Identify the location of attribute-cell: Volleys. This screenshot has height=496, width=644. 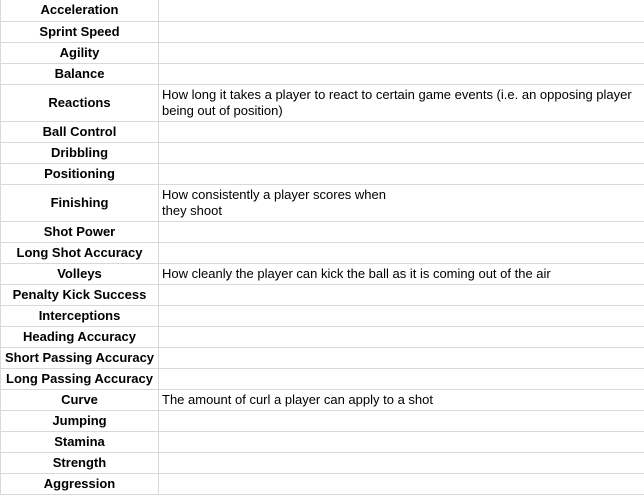
(79, 273).